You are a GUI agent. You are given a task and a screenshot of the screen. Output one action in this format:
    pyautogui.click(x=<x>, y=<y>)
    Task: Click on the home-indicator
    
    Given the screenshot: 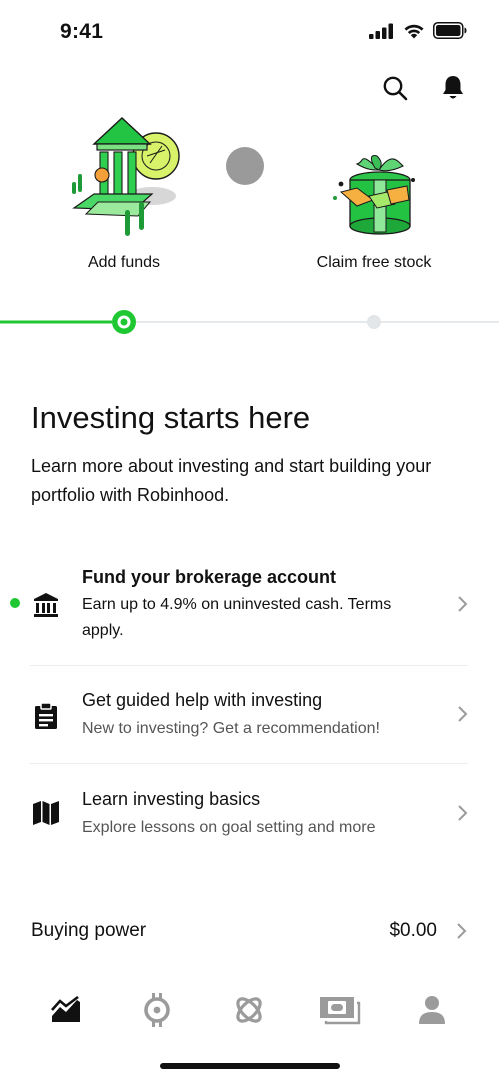 What is the action you would take?
    pyautogui.click(x=250, y=1066)
    